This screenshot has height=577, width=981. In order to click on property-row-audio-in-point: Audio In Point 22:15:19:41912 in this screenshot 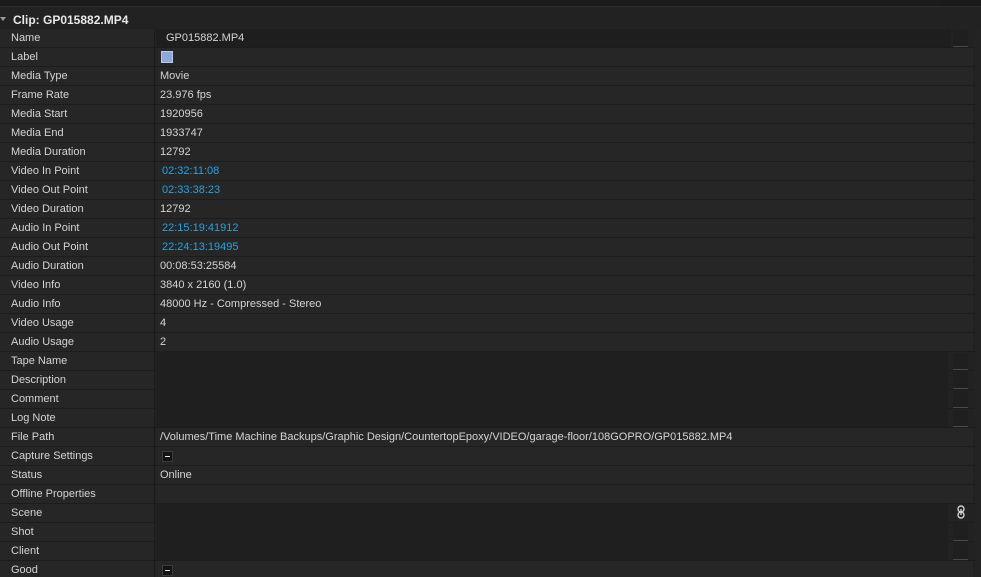, I will do `click(490, 228)`.